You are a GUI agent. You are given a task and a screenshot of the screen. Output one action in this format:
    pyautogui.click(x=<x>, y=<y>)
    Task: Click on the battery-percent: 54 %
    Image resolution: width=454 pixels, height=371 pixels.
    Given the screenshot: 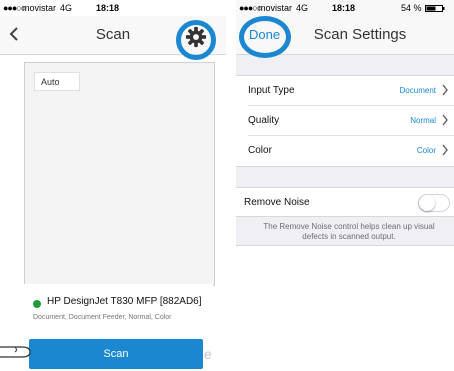 What is the action you would take?
    pyautogui.click(x=411, y=8)
    